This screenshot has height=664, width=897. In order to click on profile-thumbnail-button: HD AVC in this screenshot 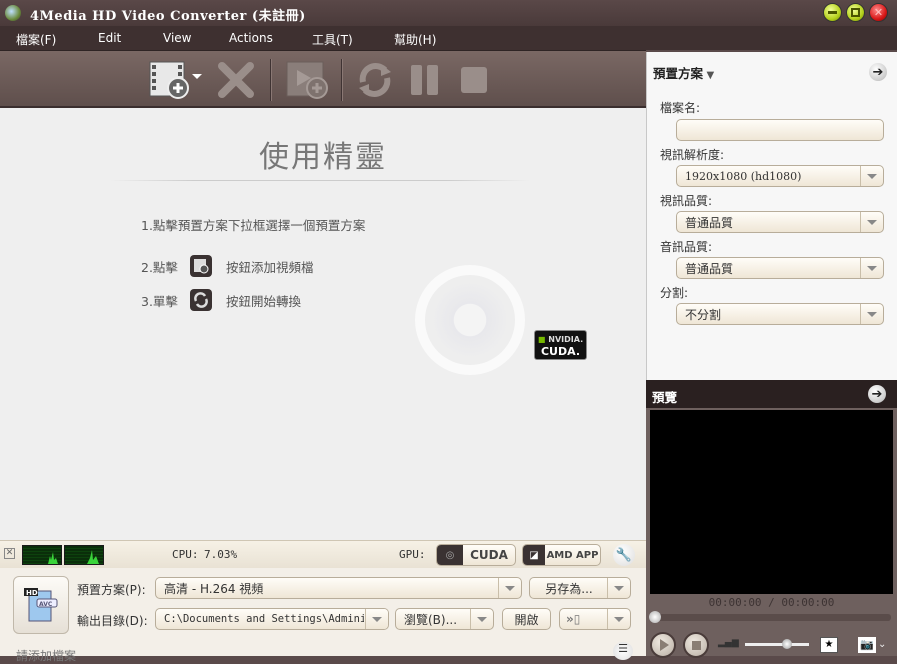, I will do `click(41, 605)`.